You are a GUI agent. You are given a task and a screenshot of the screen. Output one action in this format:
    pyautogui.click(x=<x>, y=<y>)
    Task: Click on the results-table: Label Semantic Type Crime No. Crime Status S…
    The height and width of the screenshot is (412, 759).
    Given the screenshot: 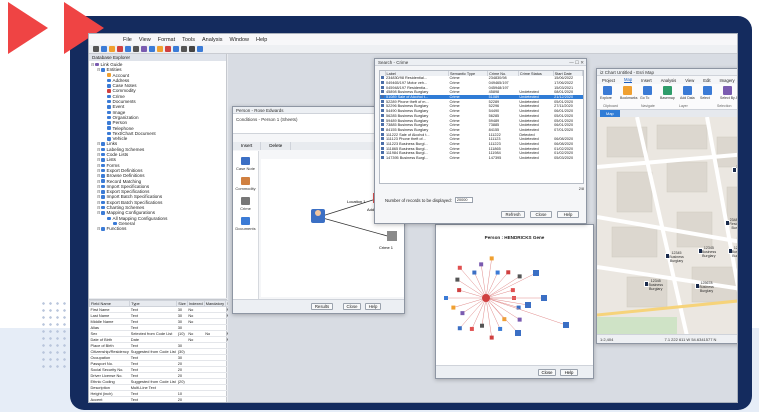 What is the action you would take?
    pyautogui.click(x=481, y=127)
    